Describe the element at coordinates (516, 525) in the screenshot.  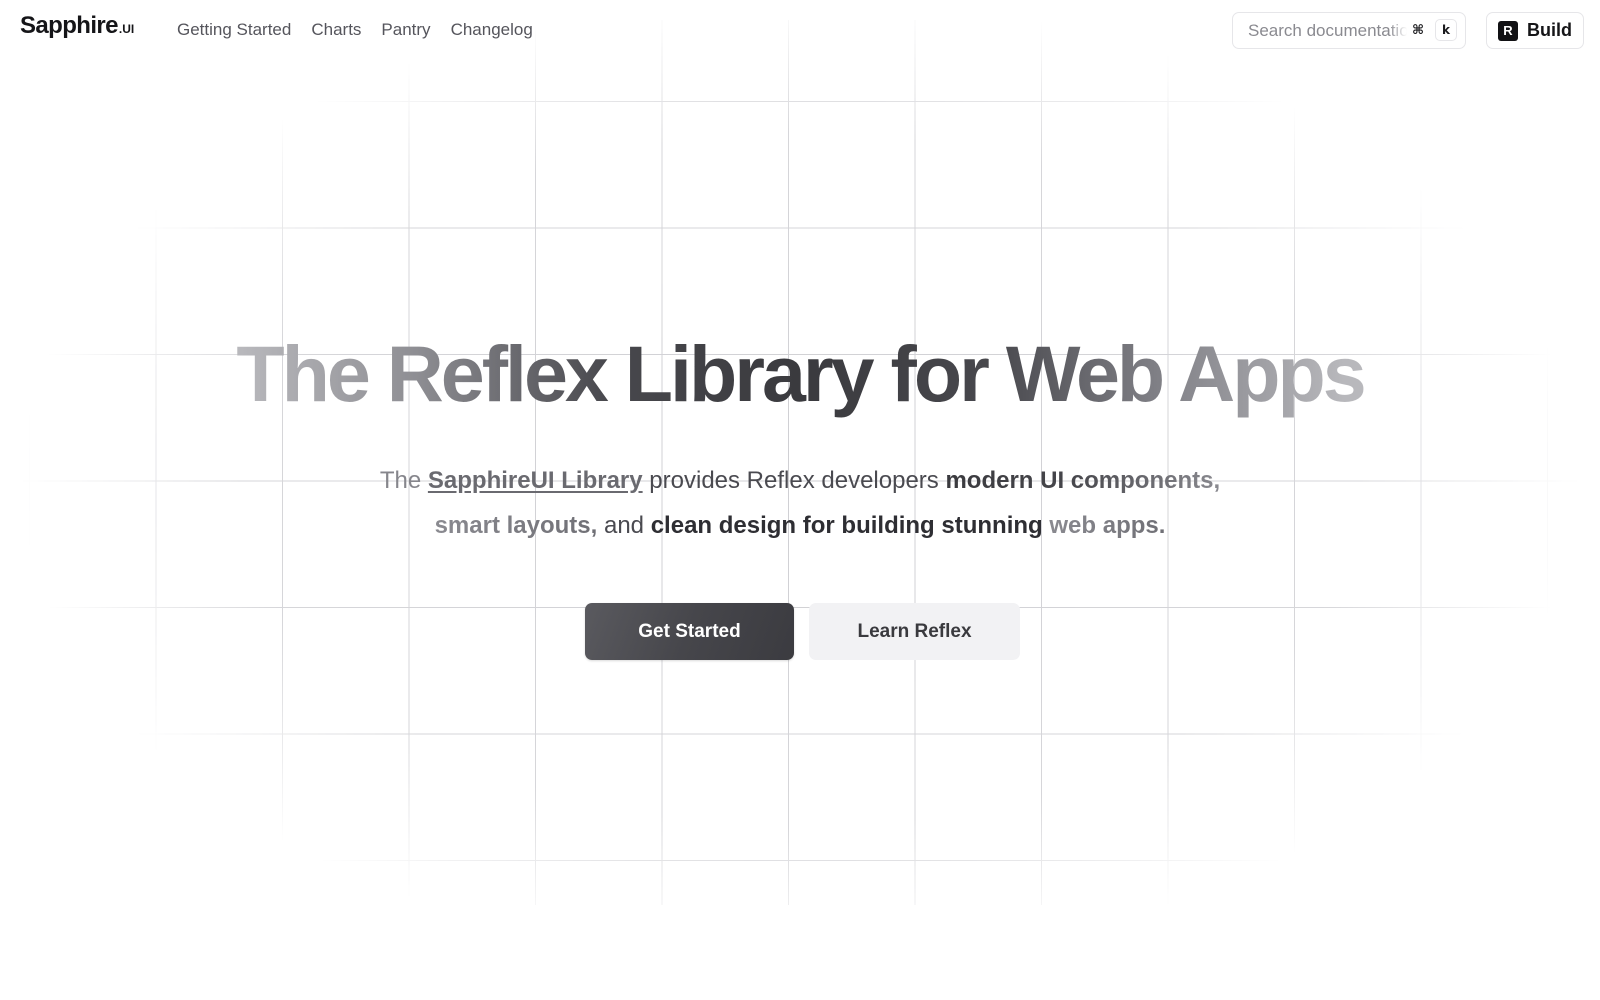
I see `subtitle-bold-smart-layouts: smart layouts,` at that location.